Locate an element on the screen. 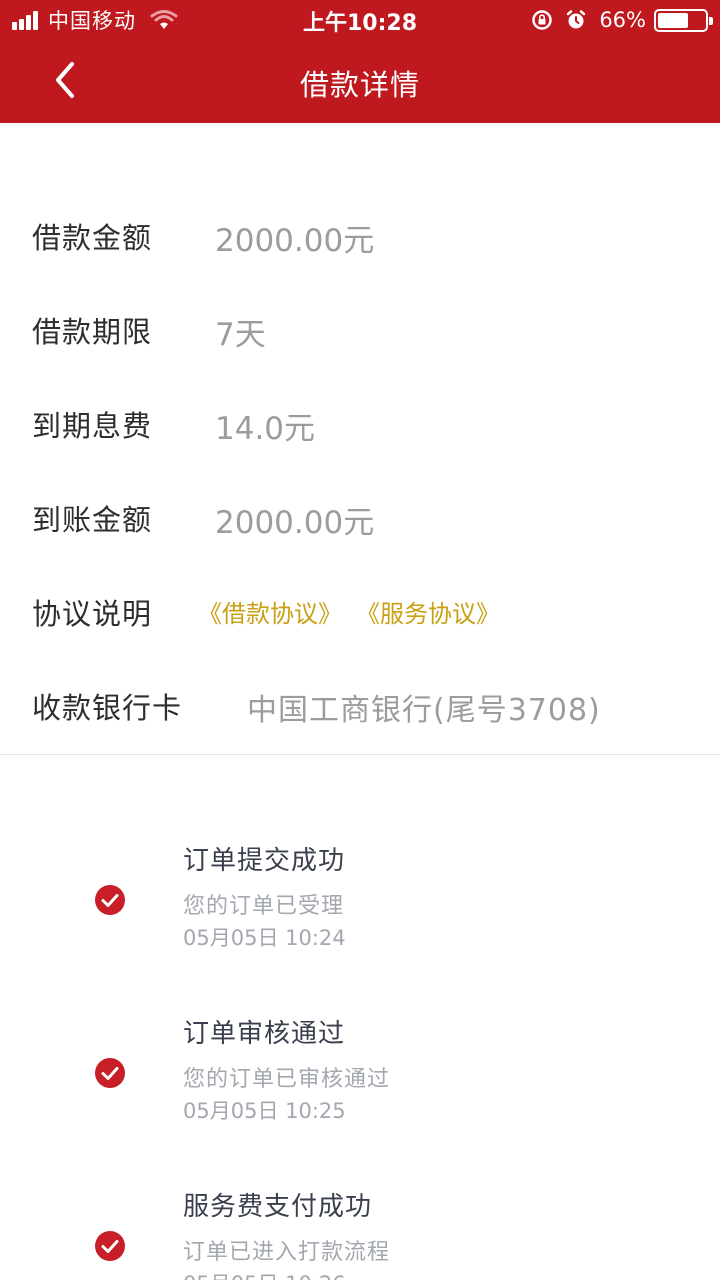 The height and width of the screenshot is (1280, 720). step-description: 订单已进入打款流程 is located at coordinates (287, 1252).